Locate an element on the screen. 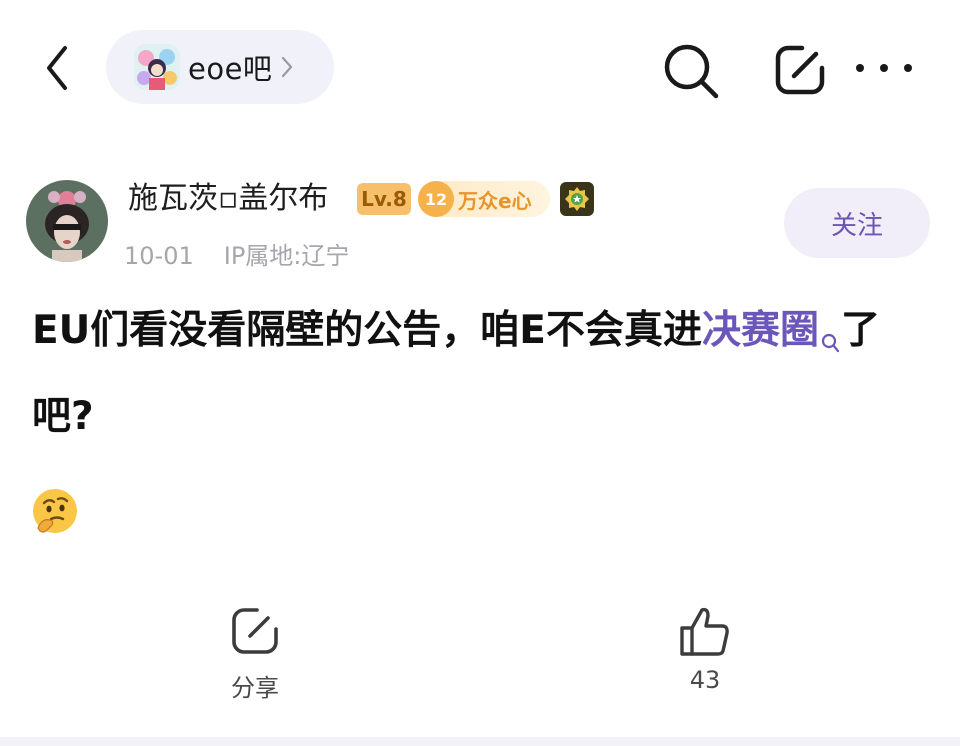  chevron-right-icon is located at coordinates (287, 67).